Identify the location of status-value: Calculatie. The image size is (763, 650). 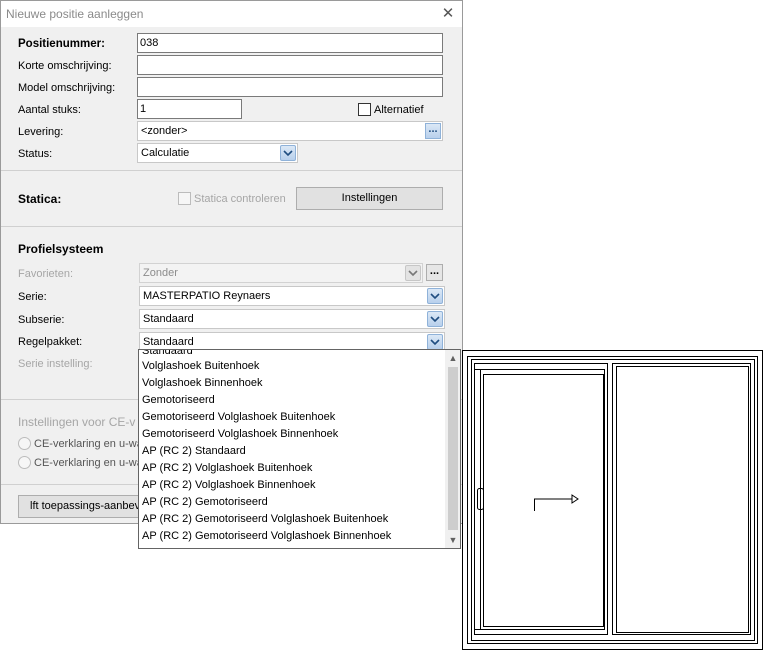
(165, 153).